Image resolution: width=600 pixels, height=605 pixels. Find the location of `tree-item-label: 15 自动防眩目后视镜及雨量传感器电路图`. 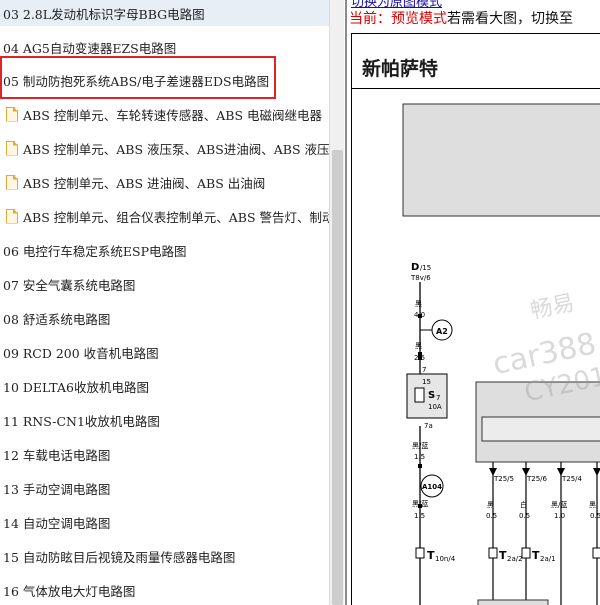

tree-item-label: 15 自动防眩目后视镜及雨量传感器电路图 is located at coordinates (119, 557).